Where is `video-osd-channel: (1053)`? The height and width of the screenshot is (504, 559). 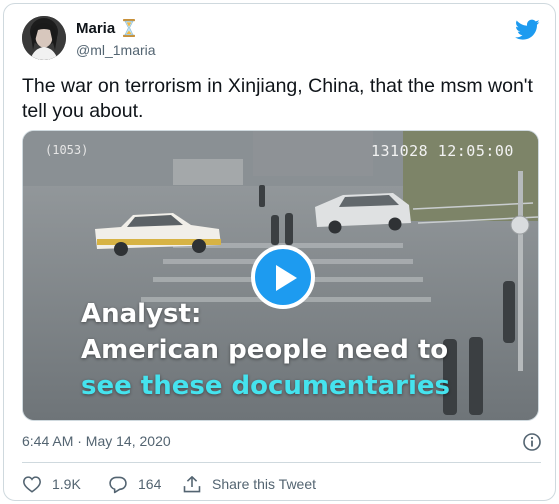
video-osd-channel: (1053) is located at coordinates (67, 150).